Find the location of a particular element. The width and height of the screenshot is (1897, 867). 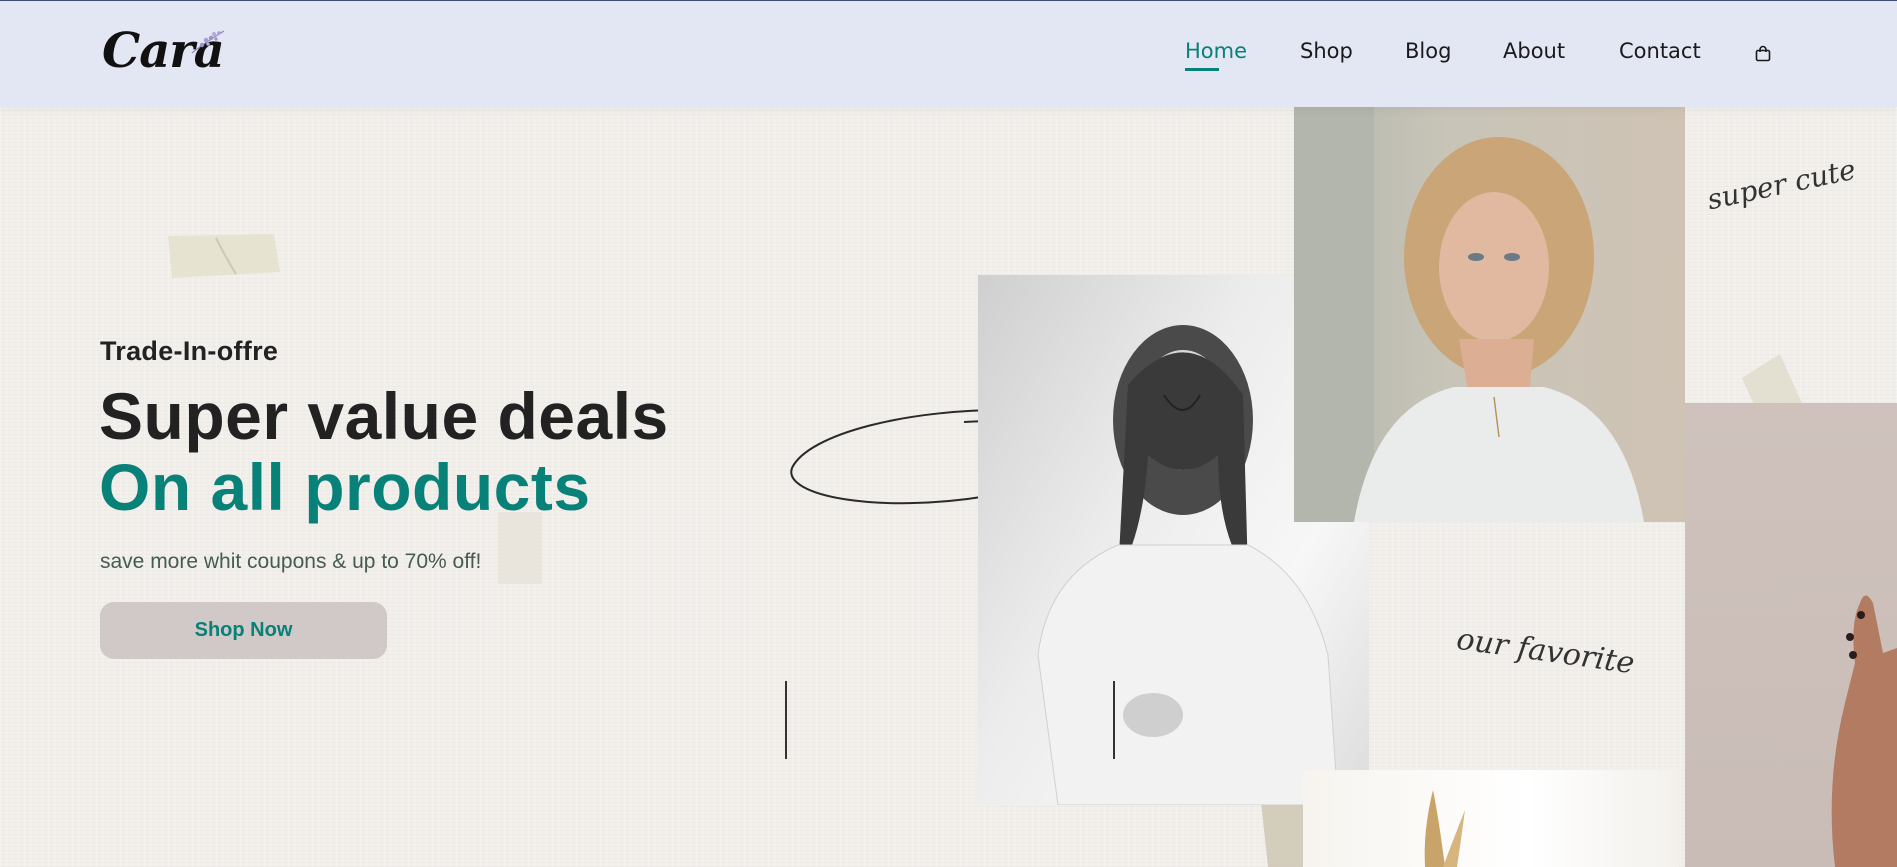

logo: Cara is located at coordinates (167, 53).